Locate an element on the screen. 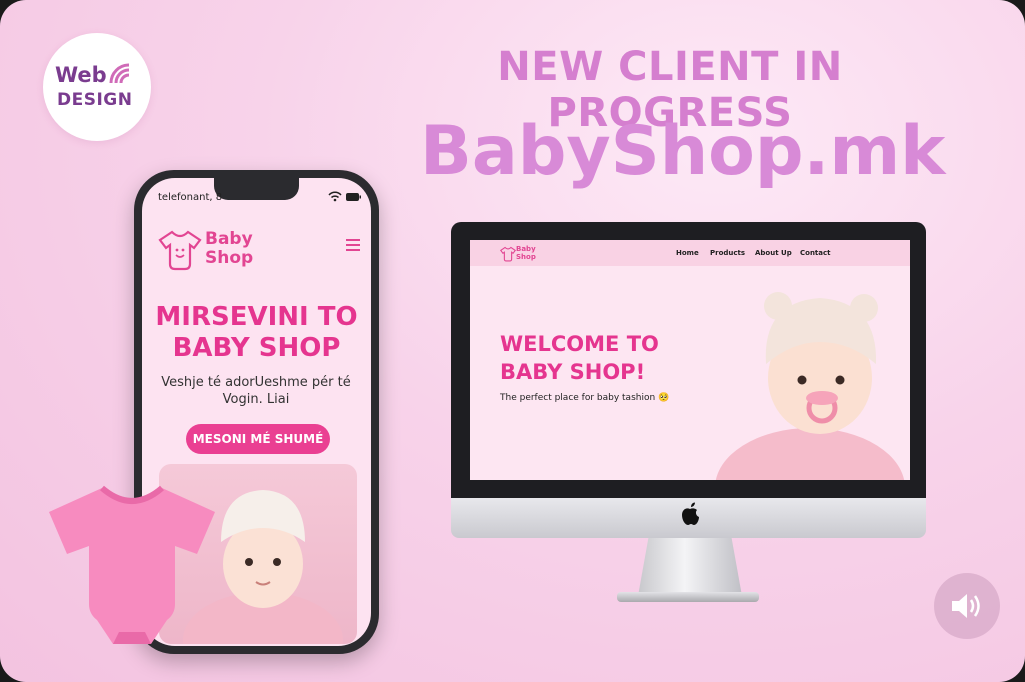  desktop-logo-text: Baby Shop is located at coordinates (526, 253).